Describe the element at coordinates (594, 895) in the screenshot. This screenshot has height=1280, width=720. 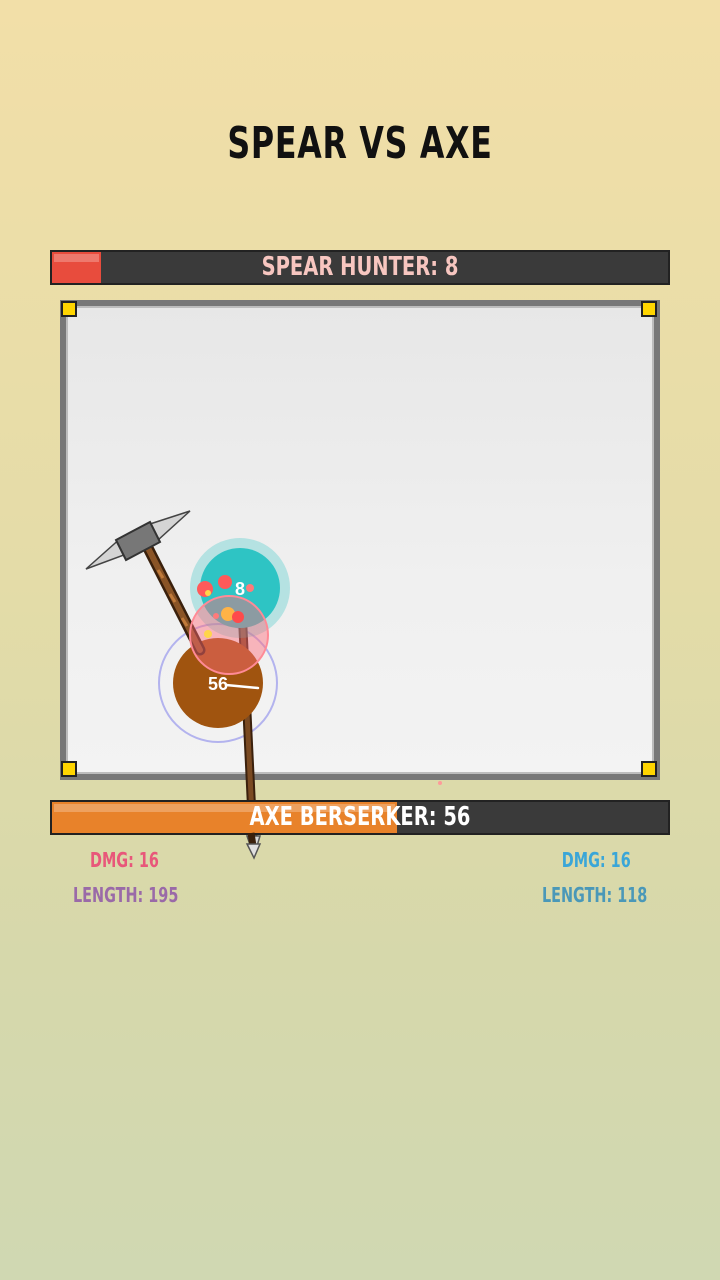
I see `right-length-stat: LENGTH: 118` at that location.